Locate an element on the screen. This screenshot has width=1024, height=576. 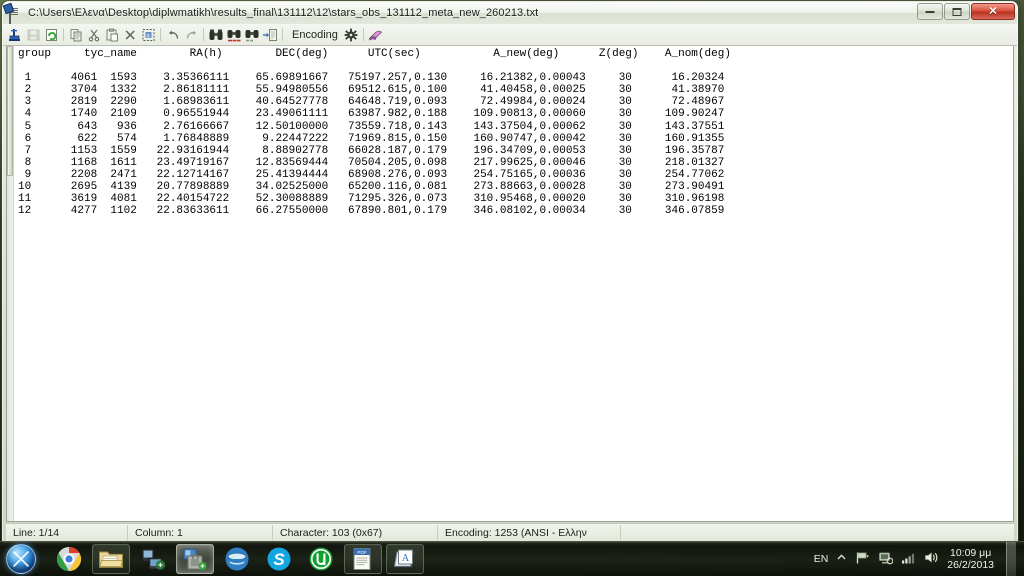
help-button is located at coordinates (376, 34).